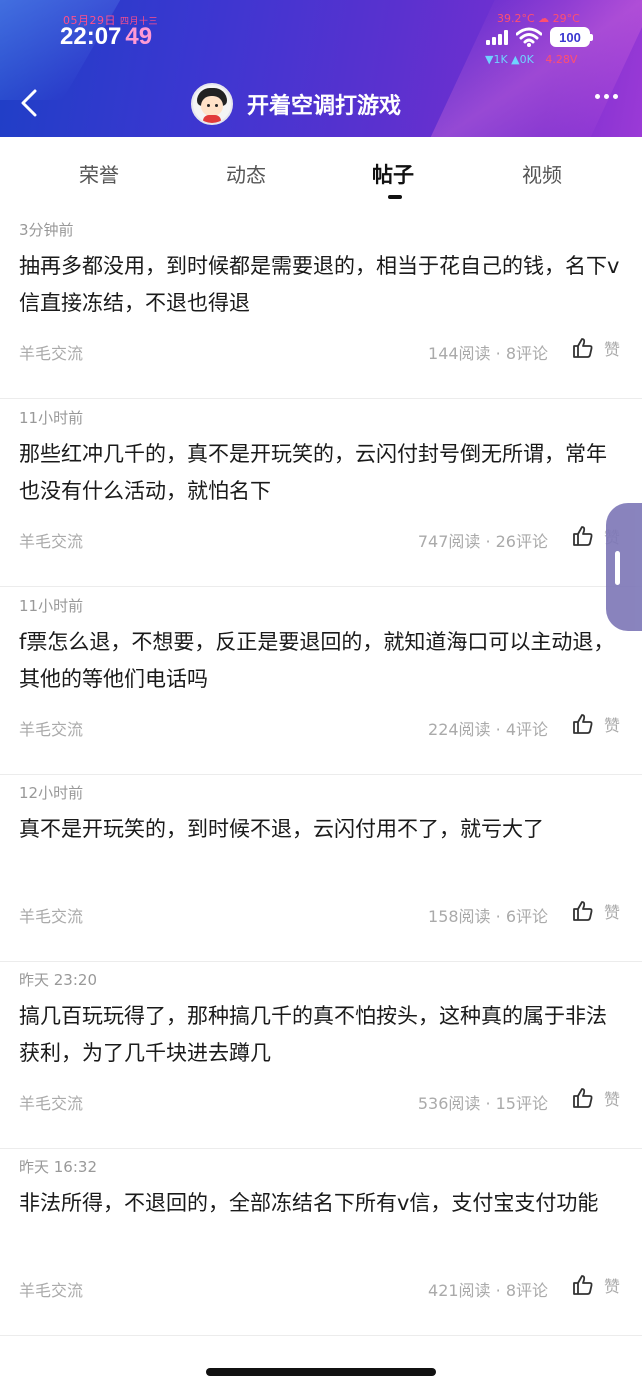  I want to click on post-content: 真不是开玩笑的，到时候不退，云闪付用不了，就亏大了, so click(323, 829).